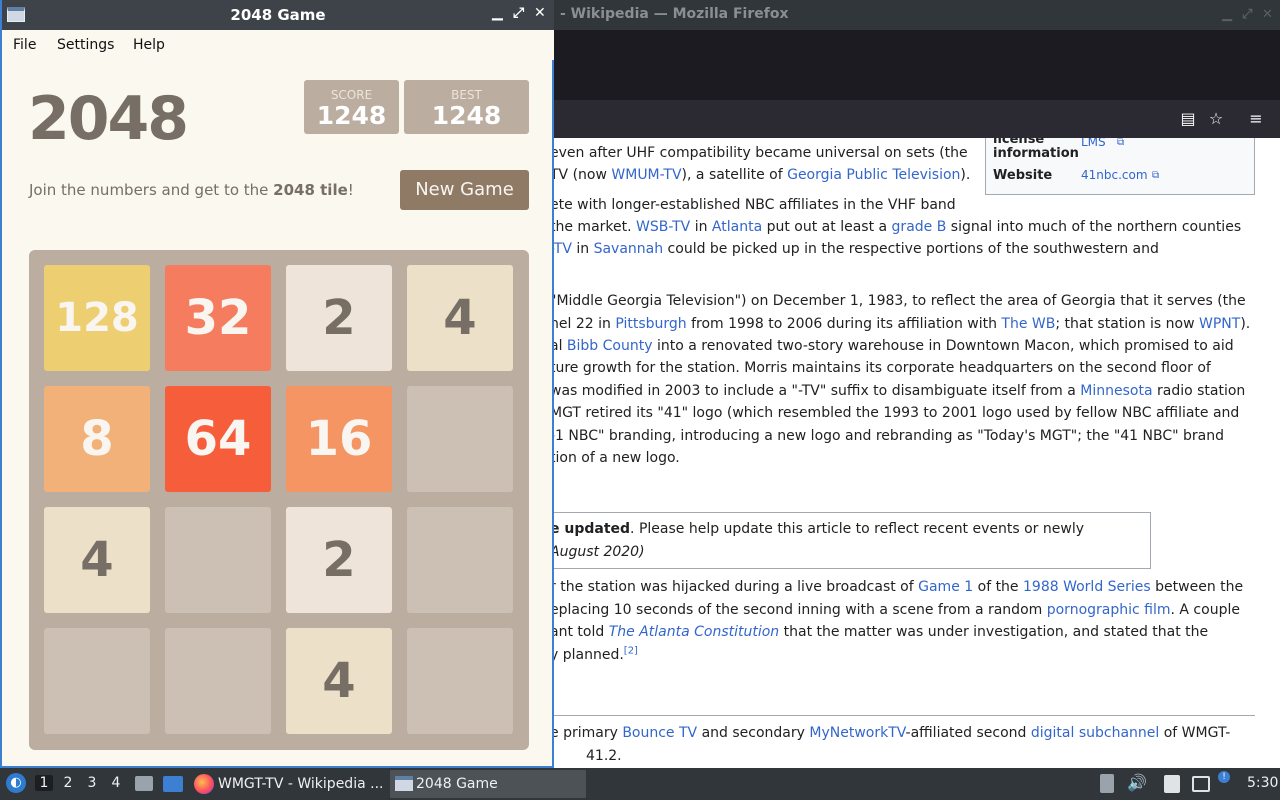 This screenshot has height=800, width=1280. Describe the element at coordinates (581, 175) in the screenshot. I see `text: TV (now` at that location.